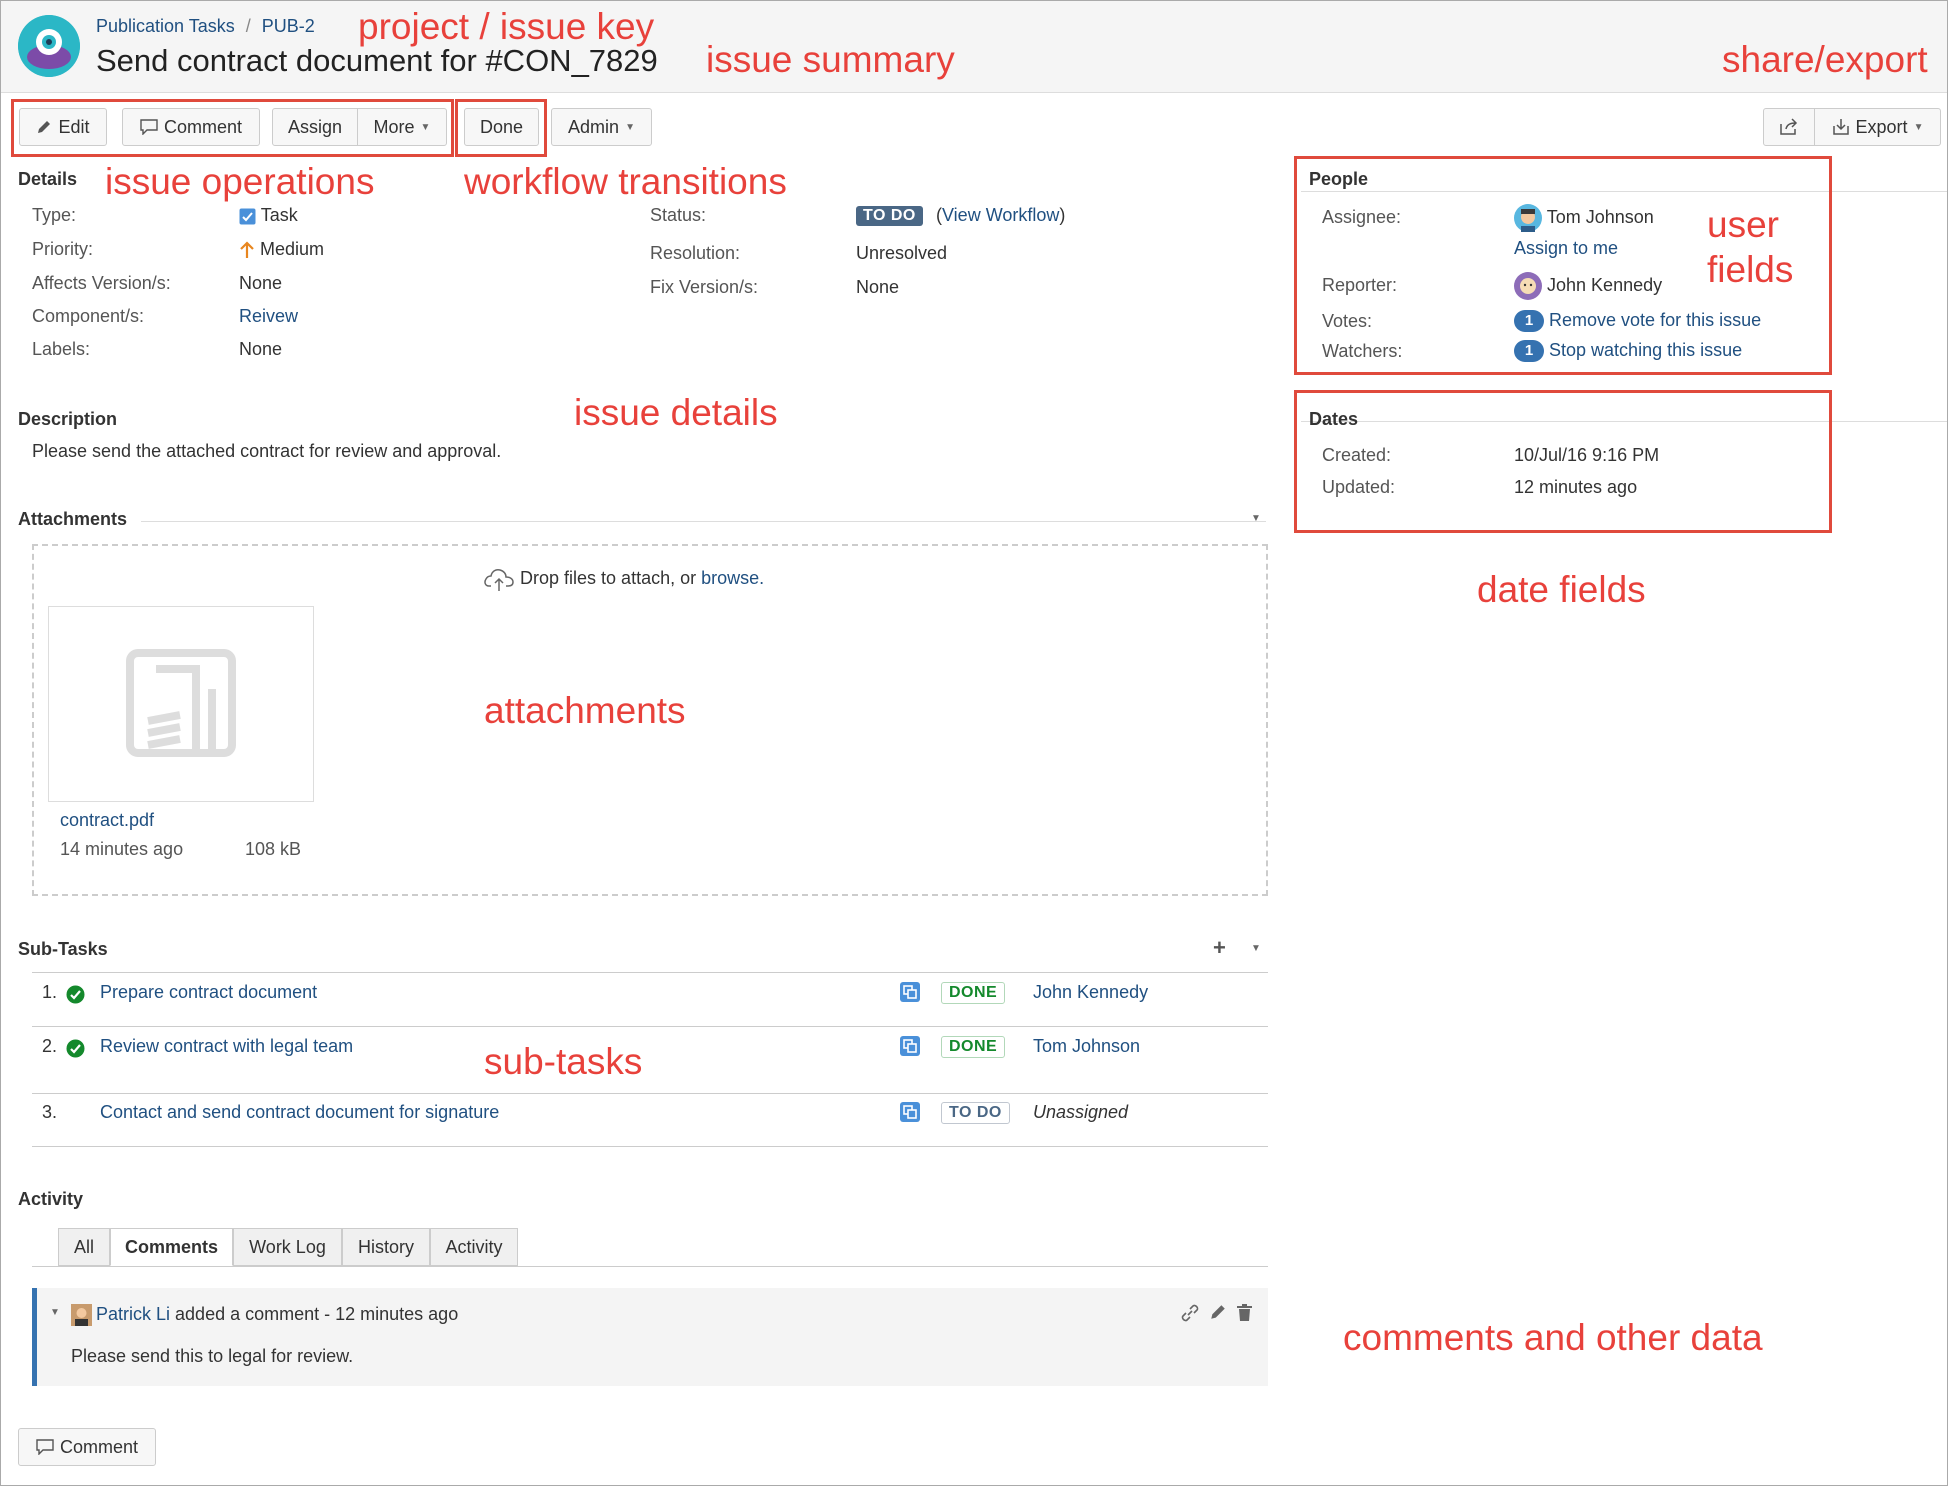 This screenshot has width=1948, height=1486. Describe the element at coordinates (107, 820) in the screenshot. I see `attachment-file-link: contract.pdf` at that location.